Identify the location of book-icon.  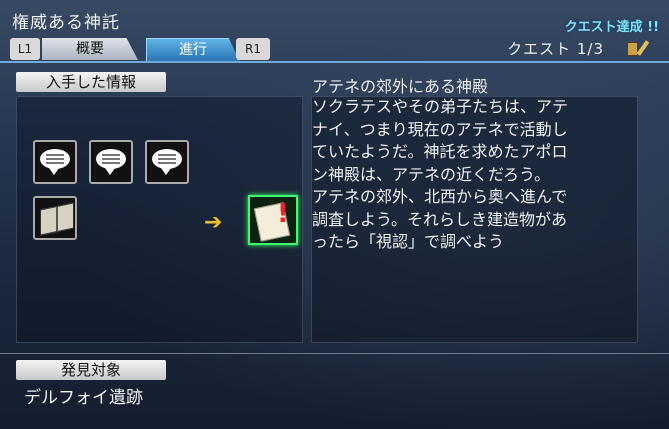
(55, 218).